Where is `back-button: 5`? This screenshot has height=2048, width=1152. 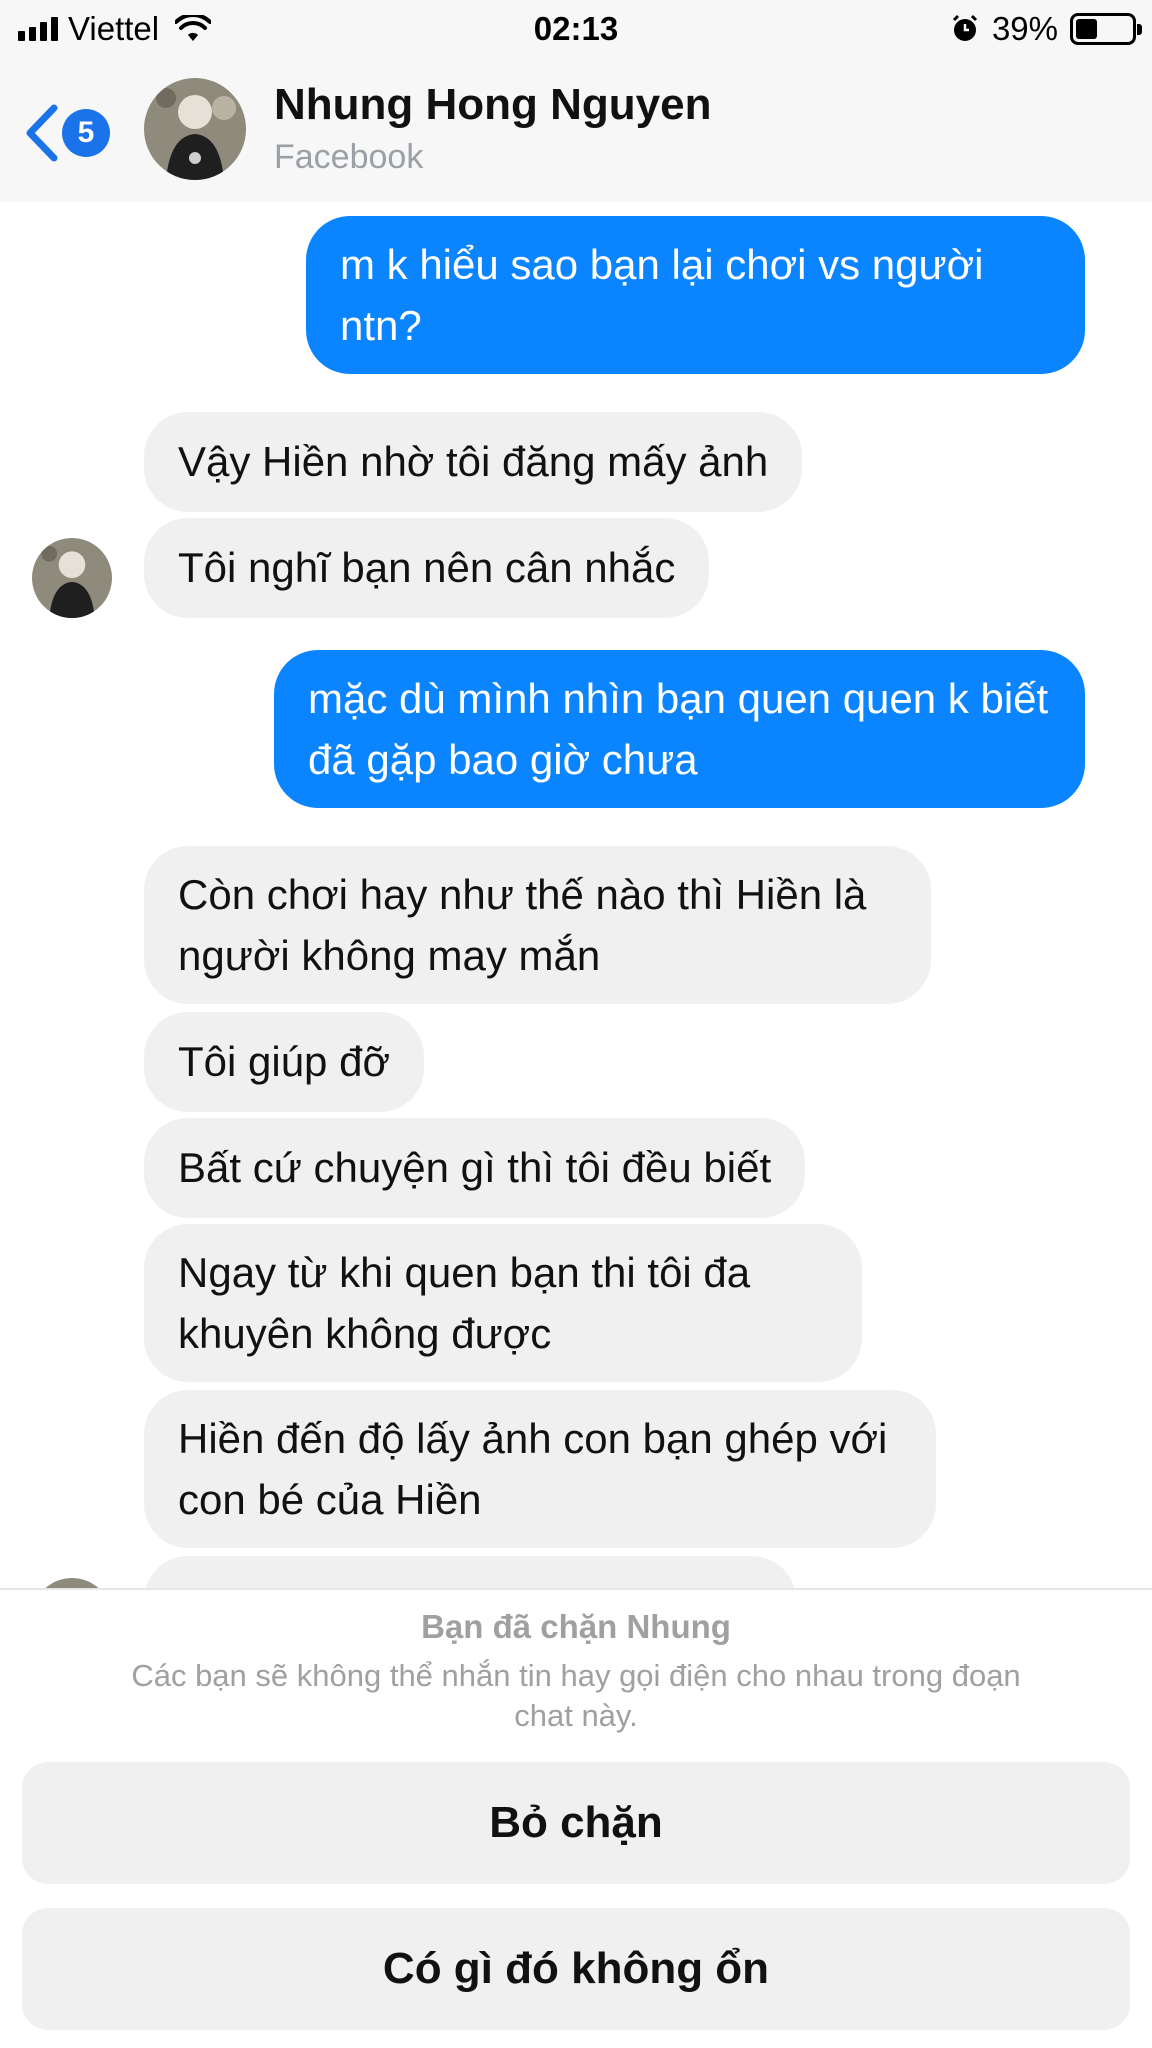
back-button: 5 is located at coordinates (72, 133).